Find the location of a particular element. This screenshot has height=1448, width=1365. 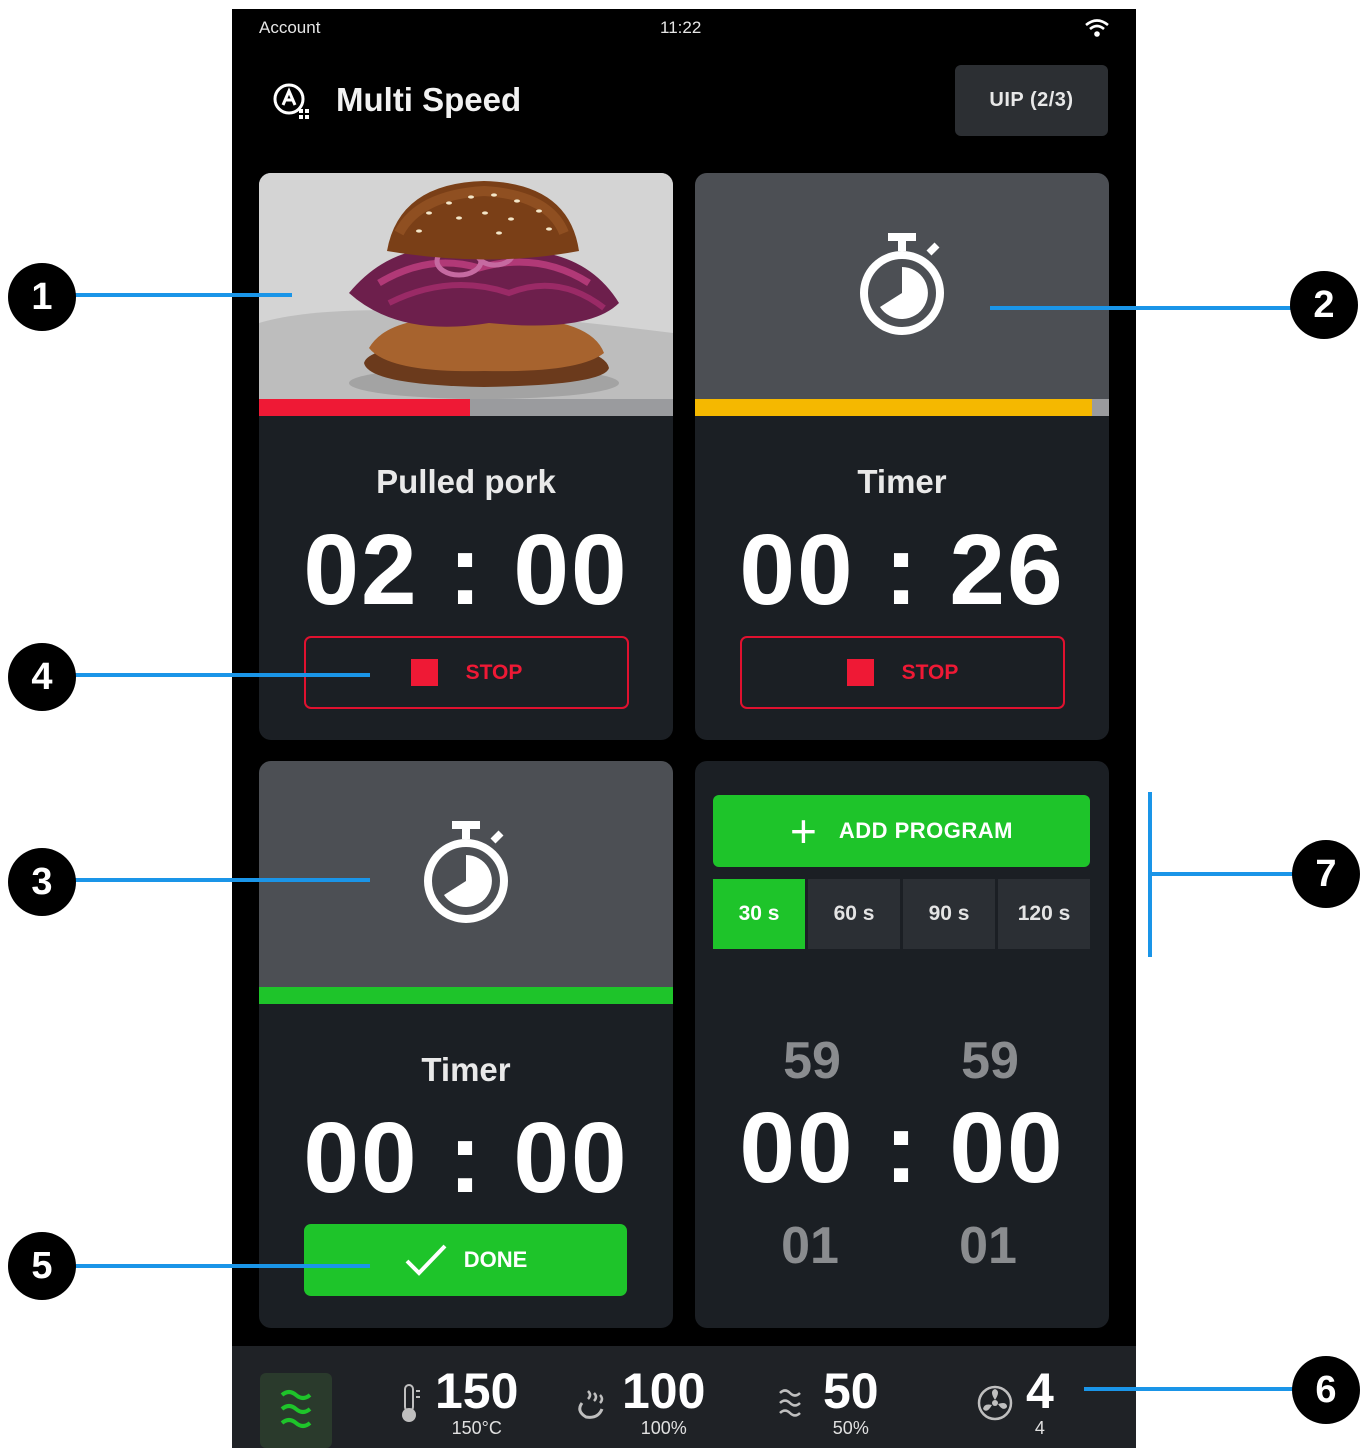

callout-3: 3 is located at coordinates (42, 882).